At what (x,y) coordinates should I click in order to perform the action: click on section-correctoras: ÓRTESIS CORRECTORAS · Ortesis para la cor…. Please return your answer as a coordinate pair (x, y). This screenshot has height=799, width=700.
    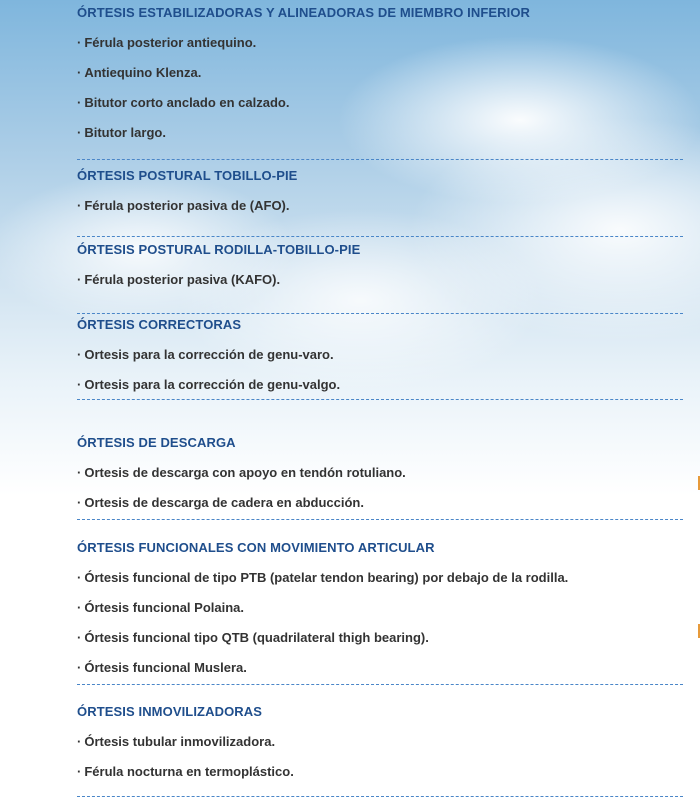
    Looking at the image, I should click on (208, 355).